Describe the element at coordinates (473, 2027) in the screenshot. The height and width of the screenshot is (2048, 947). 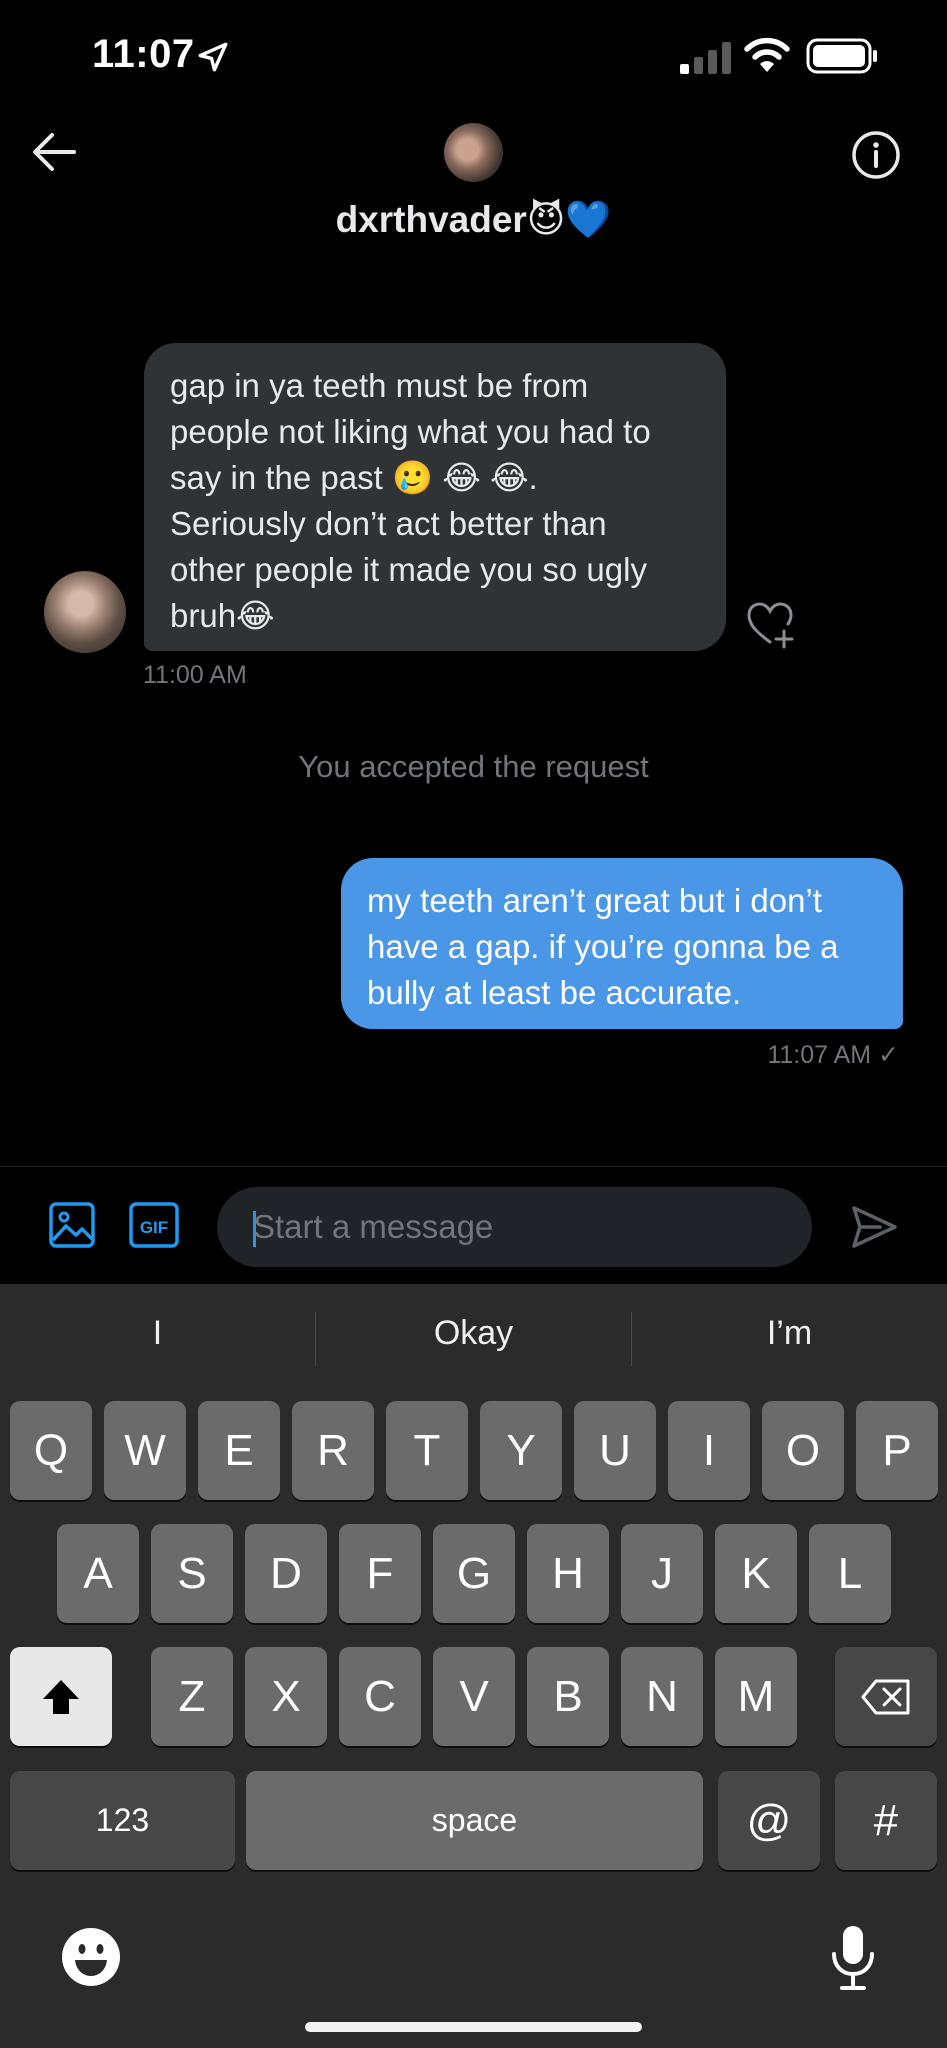
I see `home-indicator` at that location.